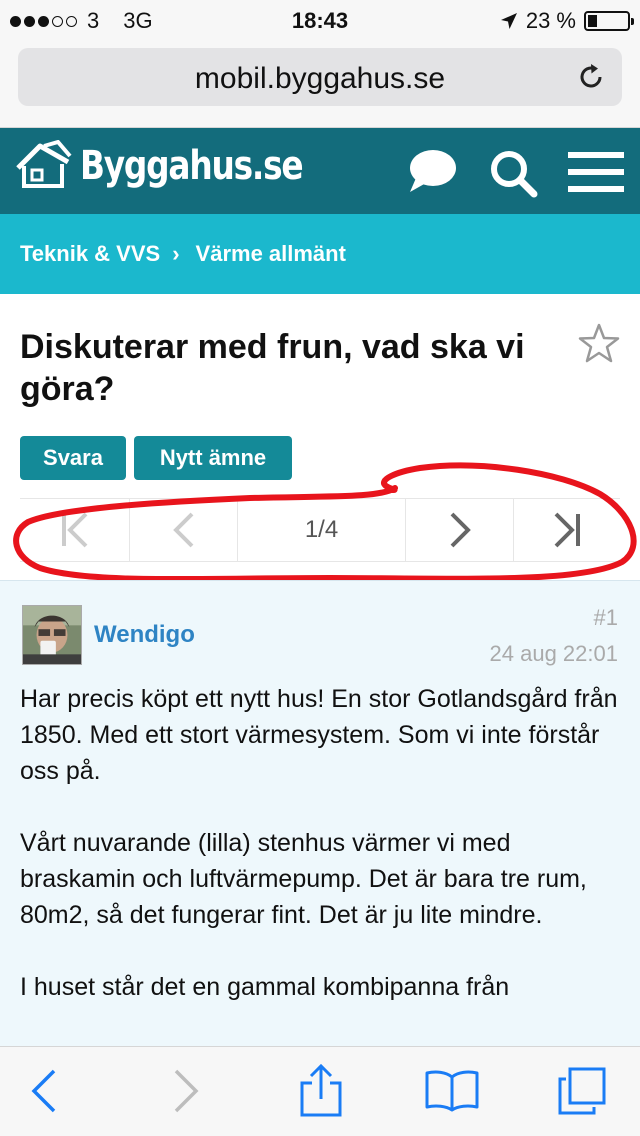 The width and height of the screenshot is (640, 1136). I want to click on avatar, so click(52, 635).